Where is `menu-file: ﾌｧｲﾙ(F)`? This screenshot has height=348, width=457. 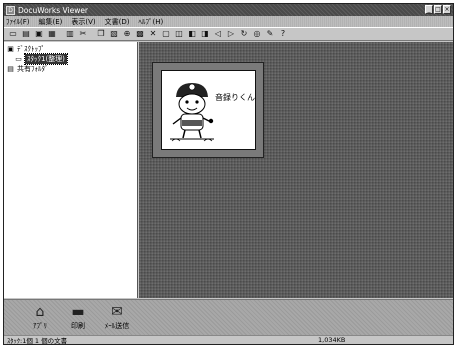
menu-file: ﾌｧｲﾙ(F) is located at coordinates (18, 22).